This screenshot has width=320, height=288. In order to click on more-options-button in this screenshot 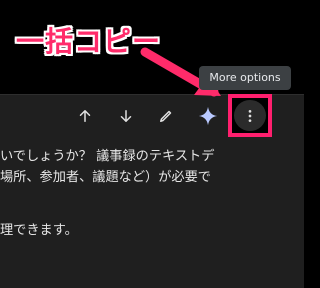, I will do `click(250, 115)`.